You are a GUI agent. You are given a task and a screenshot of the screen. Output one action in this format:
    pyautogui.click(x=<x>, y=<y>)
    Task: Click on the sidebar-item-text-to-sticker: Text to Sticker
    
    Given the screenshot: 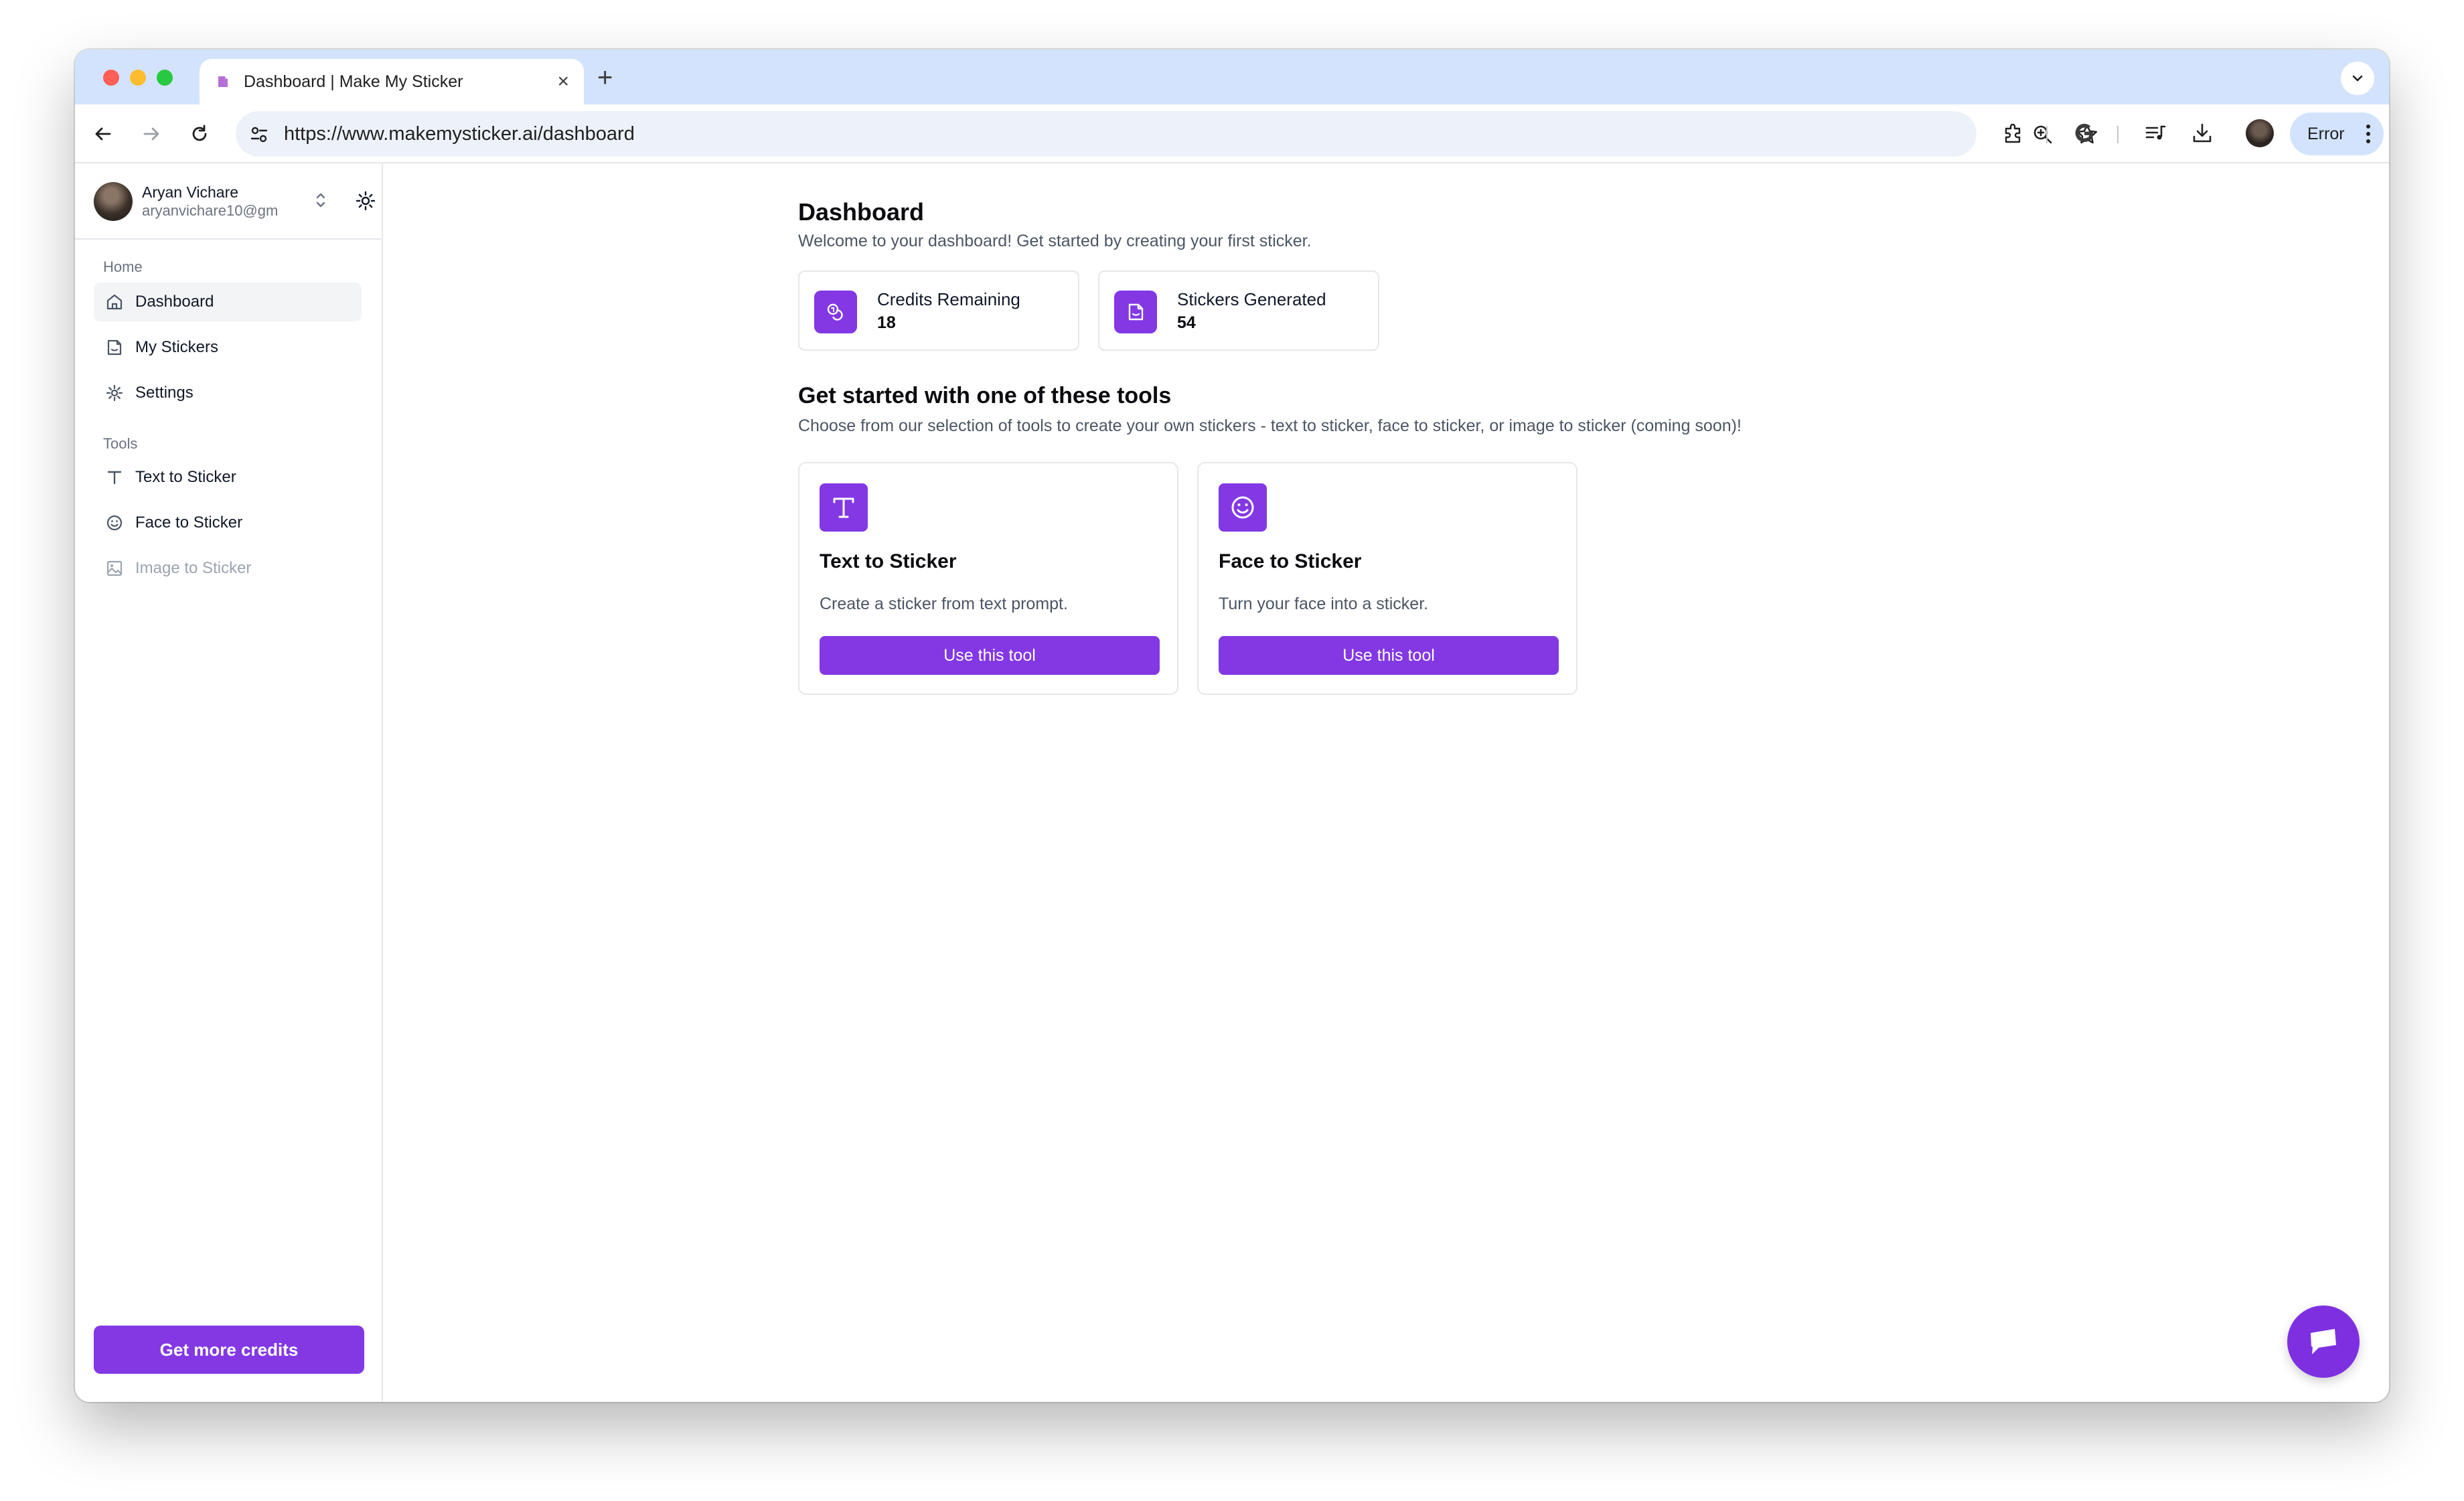 What is the action you would take?
    pyautogui.click(x=228, y=477)
    